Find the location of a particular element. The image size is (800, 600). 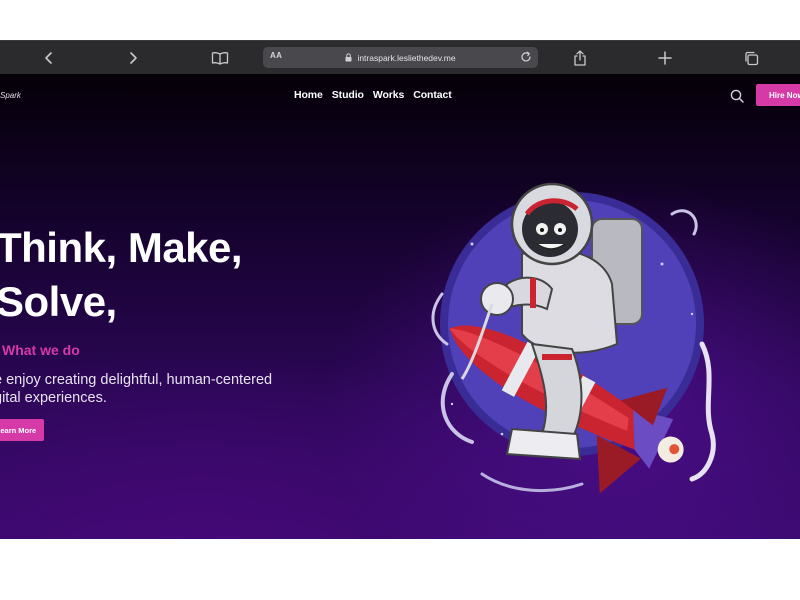

url-text: intraspark.lesliethedev.me is located at coordinates (406, 57).